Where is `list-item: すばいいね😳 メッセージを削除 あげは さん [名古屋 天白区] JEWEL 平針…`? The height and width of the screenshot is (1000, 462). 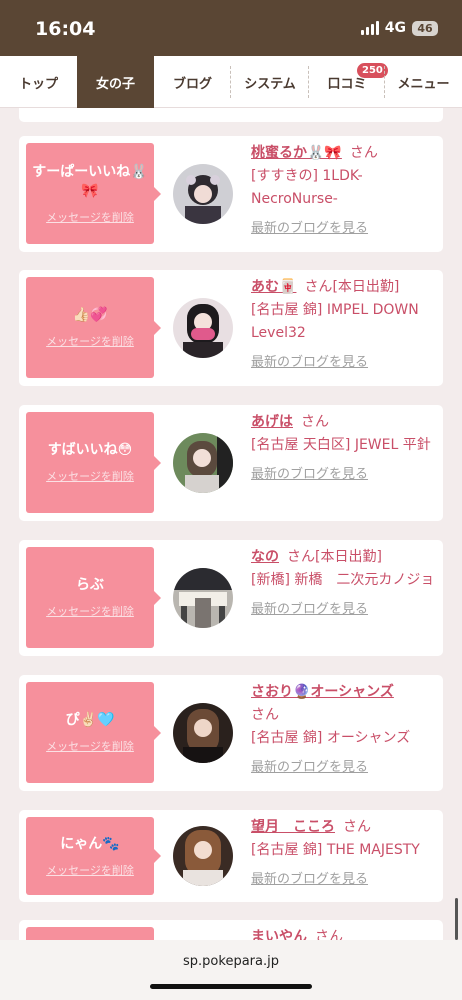
list-item: すばいいね😳 メッセージを削除 あげは さん [名古屋 天白区] JEWEL 平針… is located at coordinates (231, 463).